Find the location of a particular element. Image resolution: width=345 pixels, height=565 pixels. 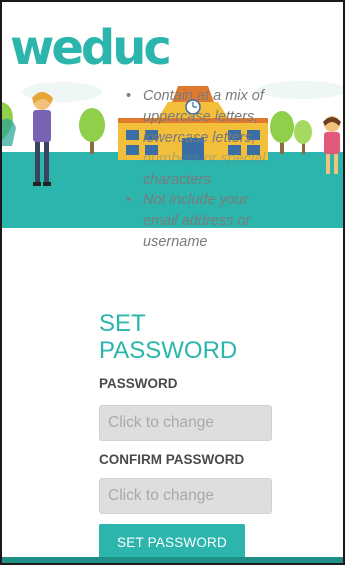

title-line: PASSWORD is located at coordinates (168, 350).